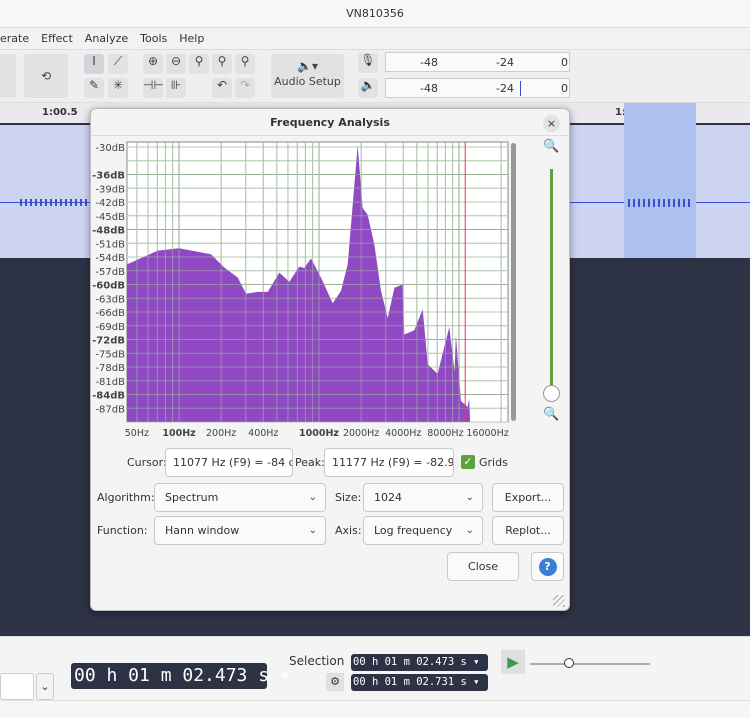  I want to click on x-tick-label: 16000Hz, so click(487, 433).